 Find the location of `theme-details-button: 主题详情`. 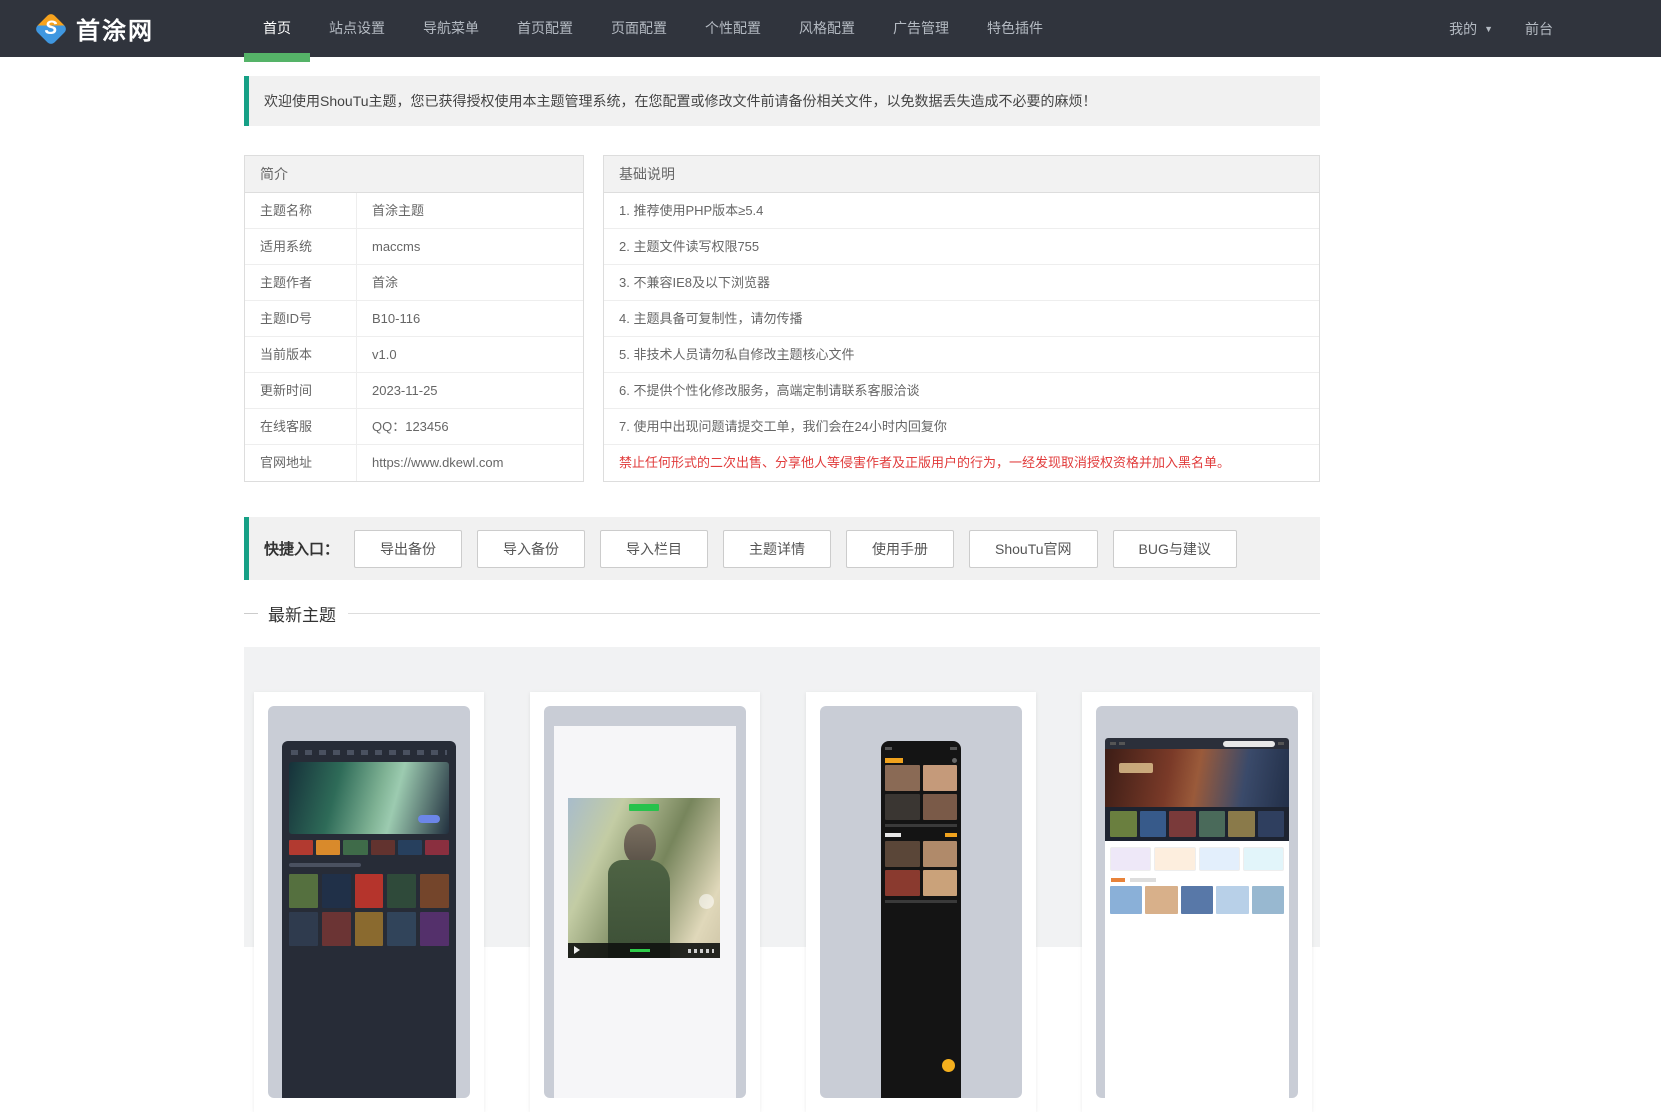

theme-details-button: 主题详情 is located at coordinates (777, 548).